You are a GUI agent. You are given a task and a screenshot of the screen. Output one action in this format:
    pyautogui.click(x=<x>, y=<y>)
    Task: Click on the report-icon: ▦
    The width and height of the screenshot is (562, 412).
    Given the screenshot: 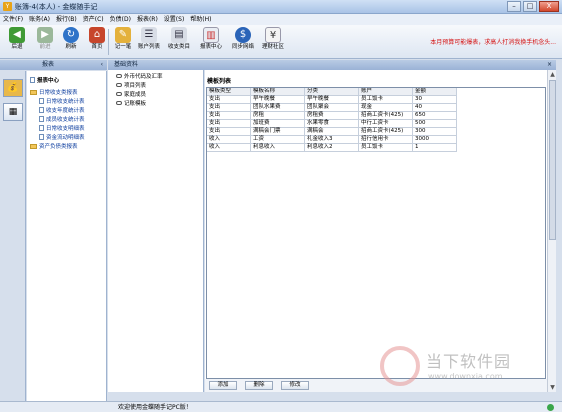 What is the action you would take?
    pyautogui.click(x=13, y=112)
    